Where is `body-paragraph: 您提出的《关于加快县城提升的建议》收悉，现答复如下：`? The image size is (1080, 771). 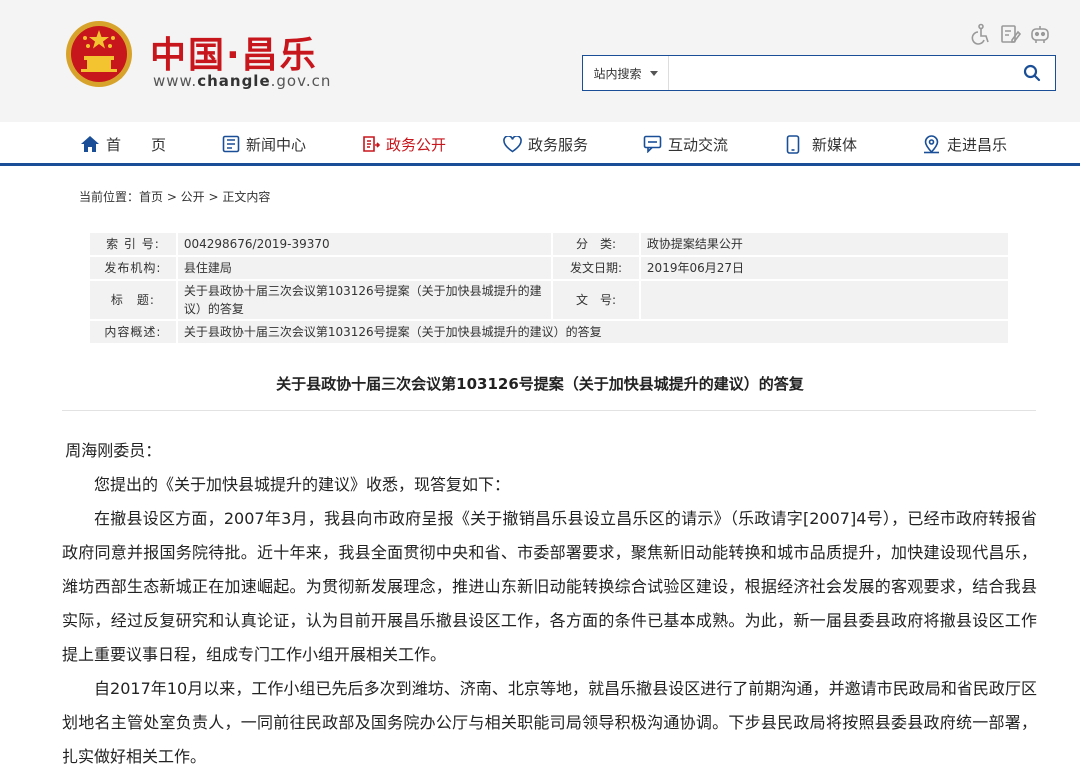
body-paragraph: 您提出的《关于加快县城提升的建议》收悉，现答复如下： is located at coordinates (302, 484).